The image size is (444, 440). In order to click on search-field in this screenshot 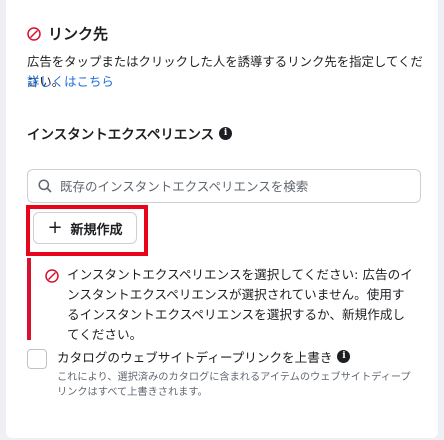, I will do `click(224, 186)`.